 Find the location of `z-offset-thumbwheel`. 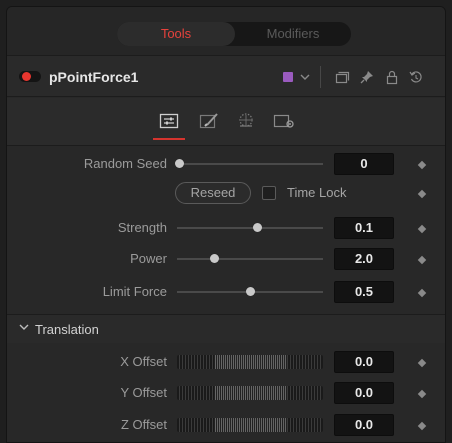

z-offset-thumbwheel is located at coordinates (250, 425).